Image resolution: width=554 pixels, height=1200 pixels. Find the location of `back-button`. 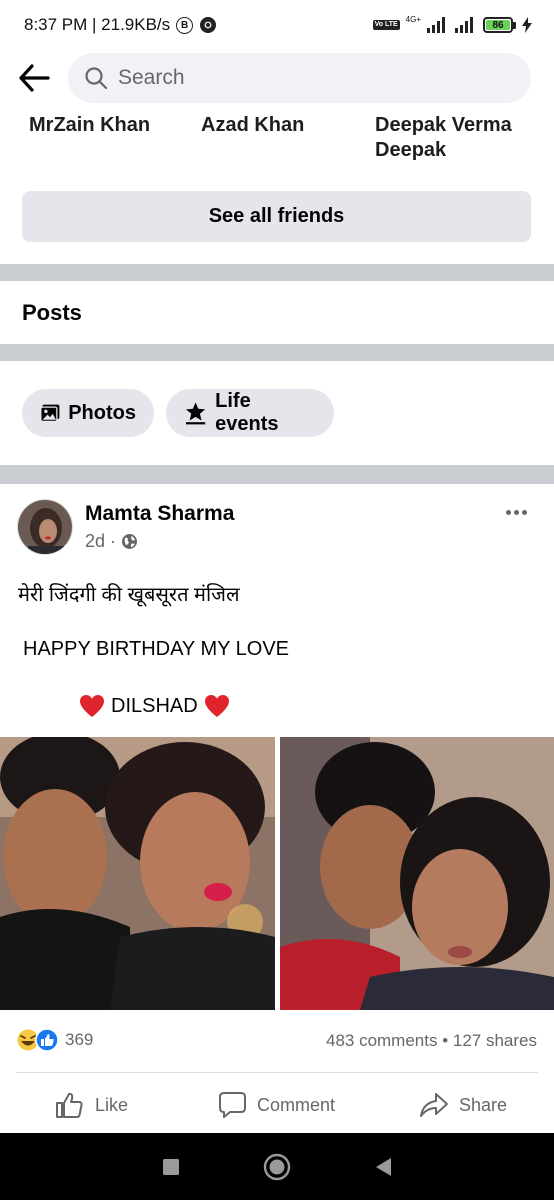

back-button is located at coordinates (34, 78).